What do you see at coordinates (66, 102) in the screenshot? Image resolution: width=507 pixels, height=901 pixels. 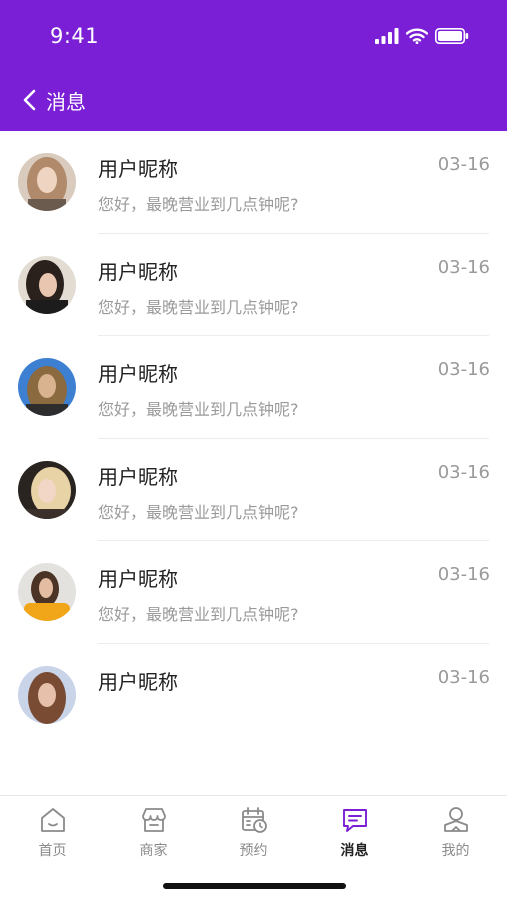 I see `page-title: 消息` at bounding box center [66, 102].